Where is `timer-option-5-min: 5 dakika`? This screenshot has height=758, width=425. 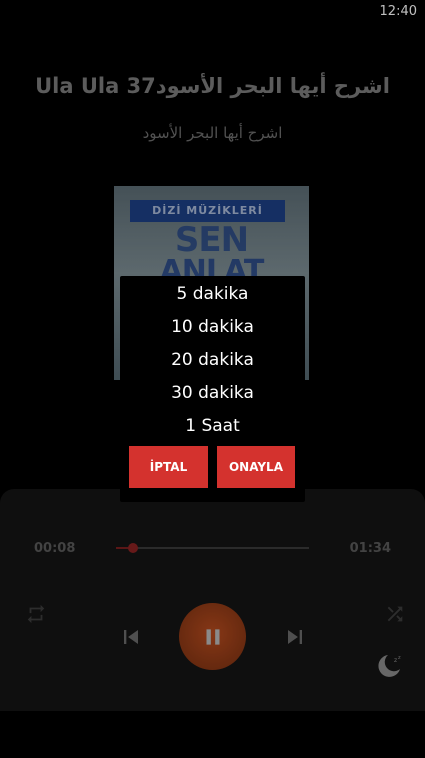 timer-option-5-min: 5 dakika is located at coordinates (212, 294).